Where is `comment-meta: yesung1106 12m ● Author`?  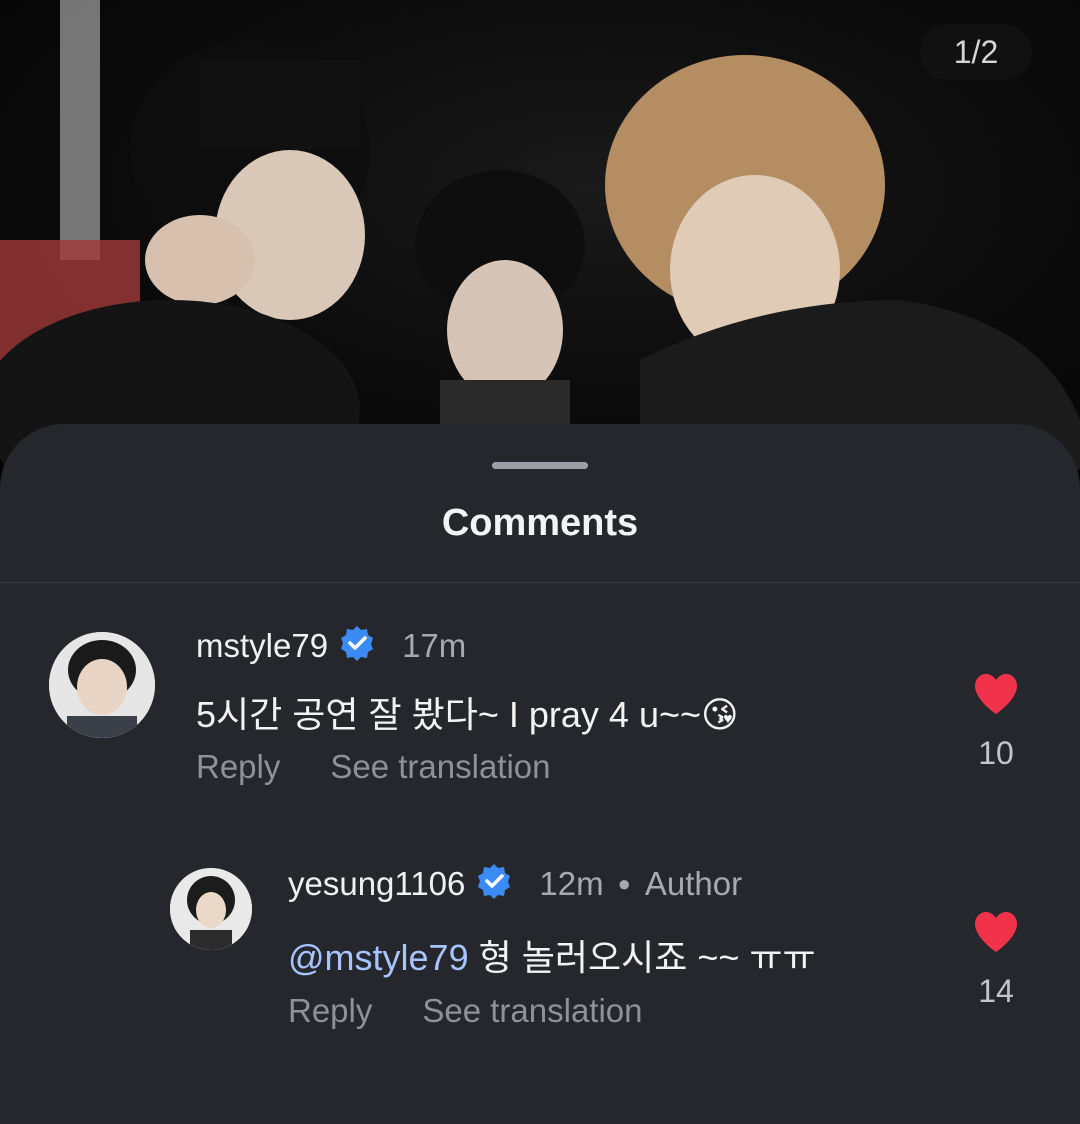
comment-meta: yesung1106 12m ● Author is located at coordinates (515, 883).